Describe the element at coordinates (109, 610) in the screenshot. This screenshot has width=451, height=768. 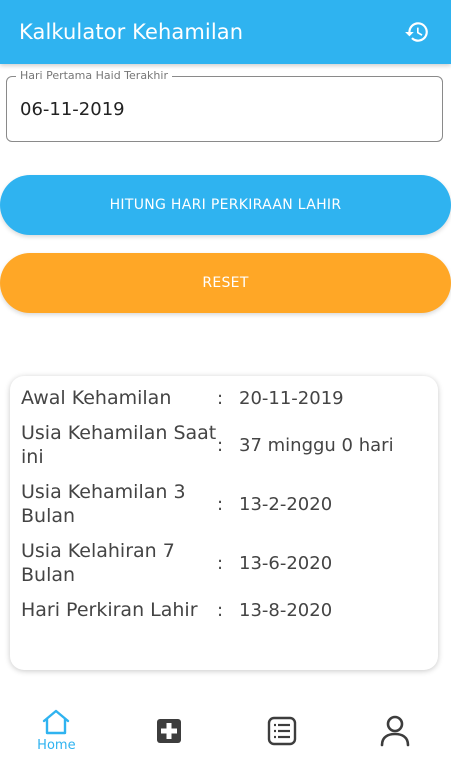
I see `result-label: Hari Perkiran Lahir` at that location.